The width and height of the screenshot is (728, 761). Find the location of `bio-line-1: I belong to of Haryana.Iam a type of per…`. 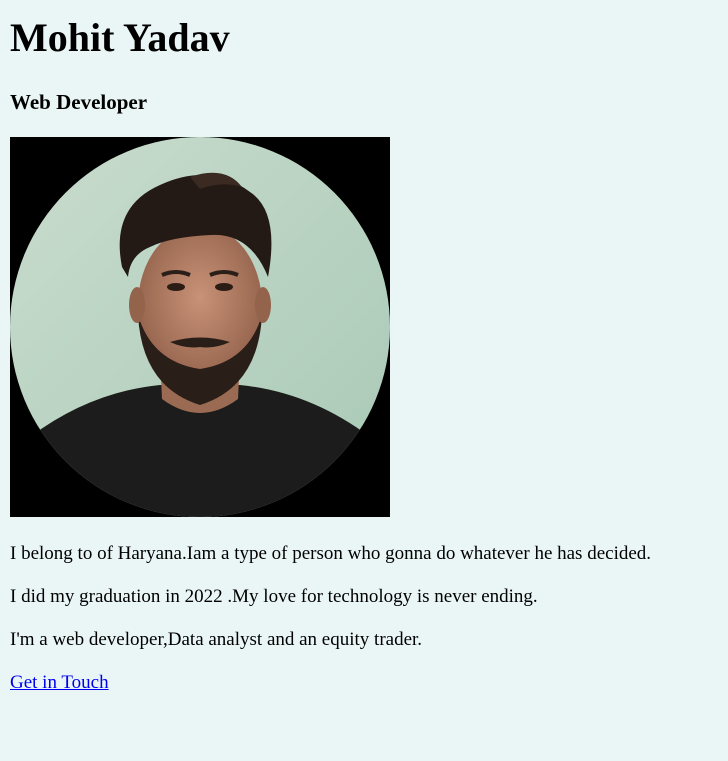

bio-line-1: I belong to of Haryana.Iam a type of per… is located at coordinates (331, 553).